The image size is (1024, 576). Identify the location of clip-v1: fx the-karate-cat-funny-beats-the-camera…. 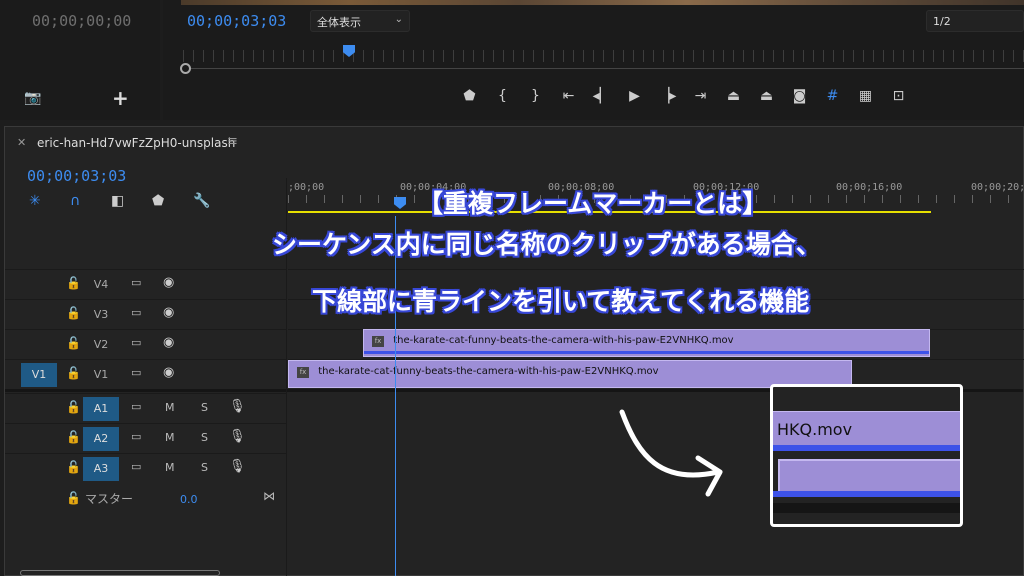
(570, 374).